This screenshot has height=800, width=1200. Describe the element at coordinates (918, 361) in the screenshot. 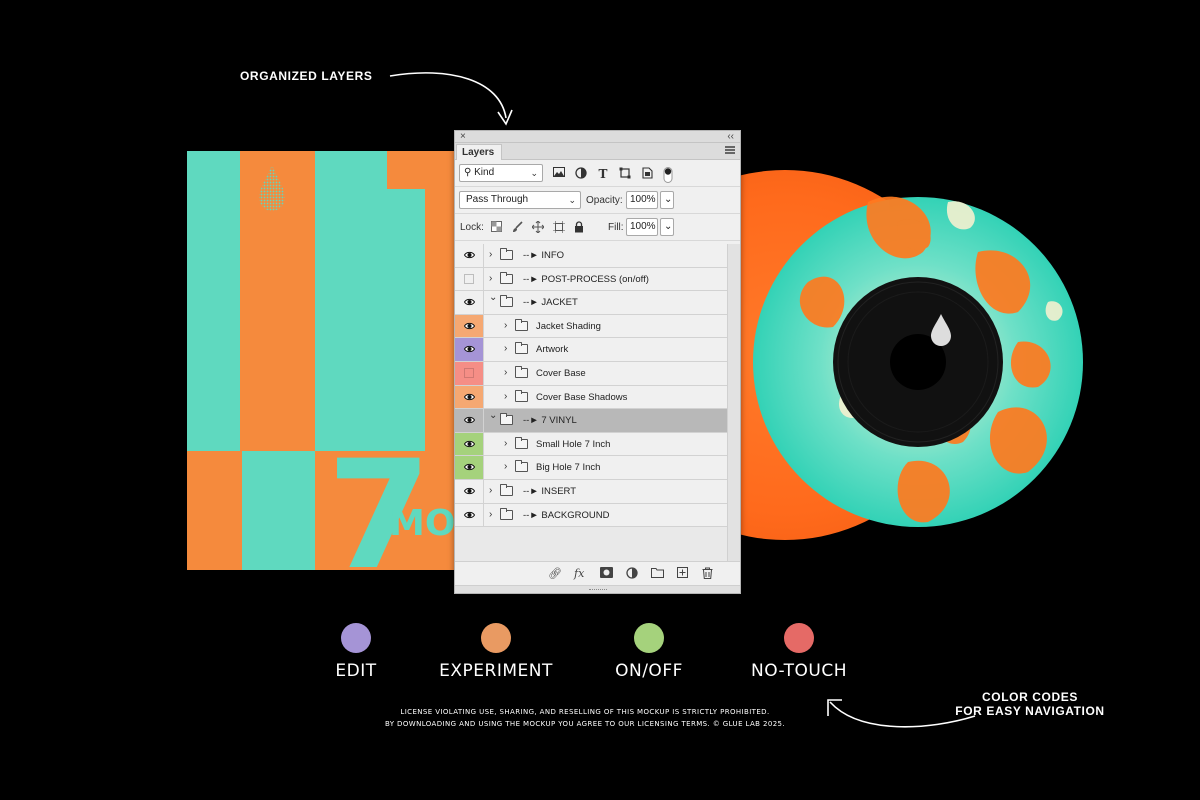

I see `vinyl-splatter` at that location.